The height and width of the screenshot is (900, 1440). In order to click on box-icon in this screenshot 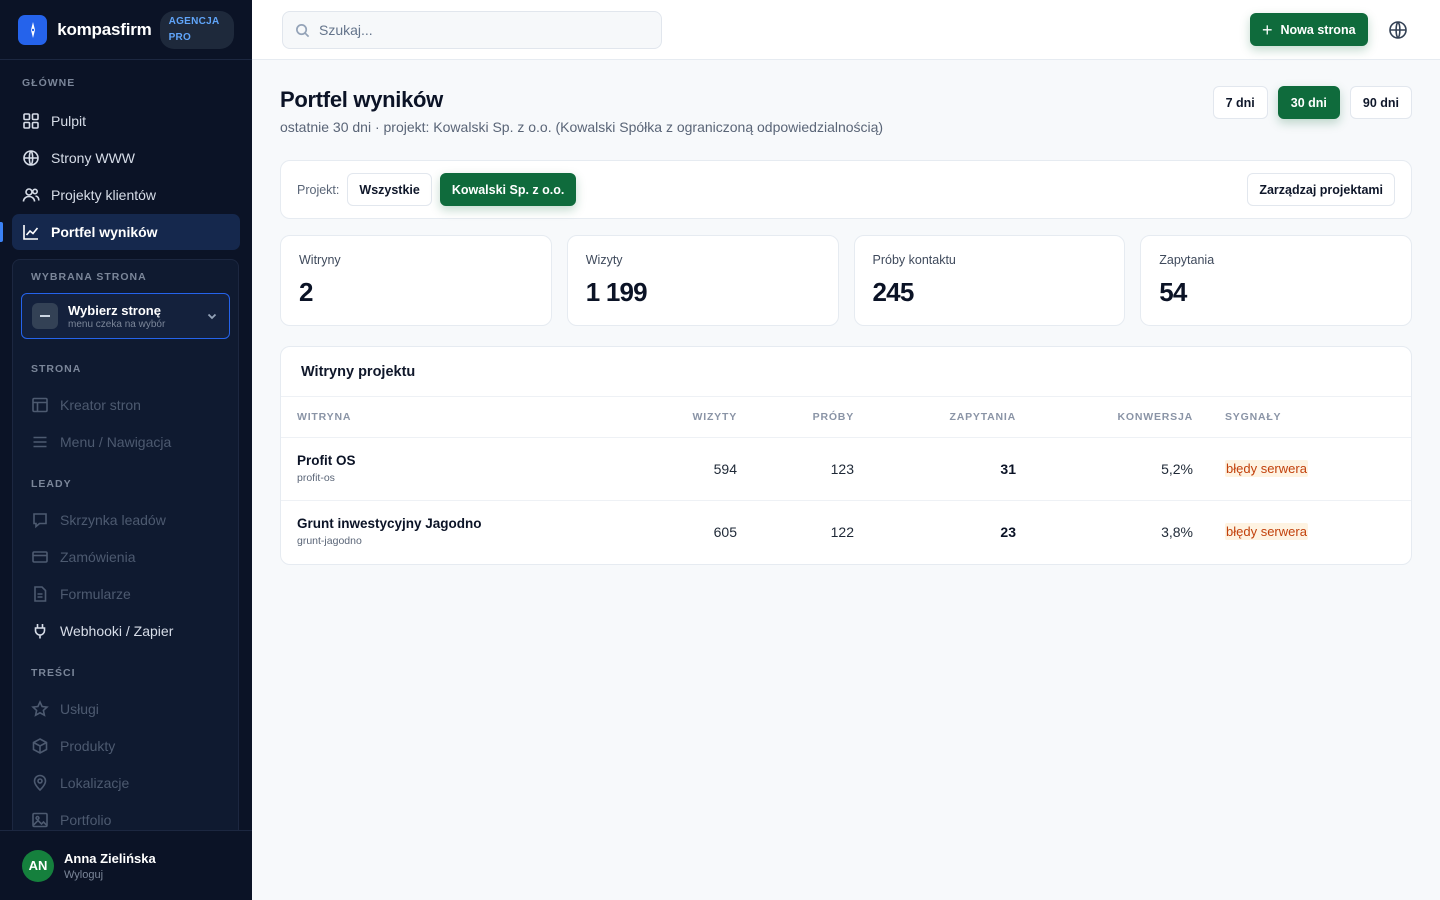, I will do `click(40, 745)`.